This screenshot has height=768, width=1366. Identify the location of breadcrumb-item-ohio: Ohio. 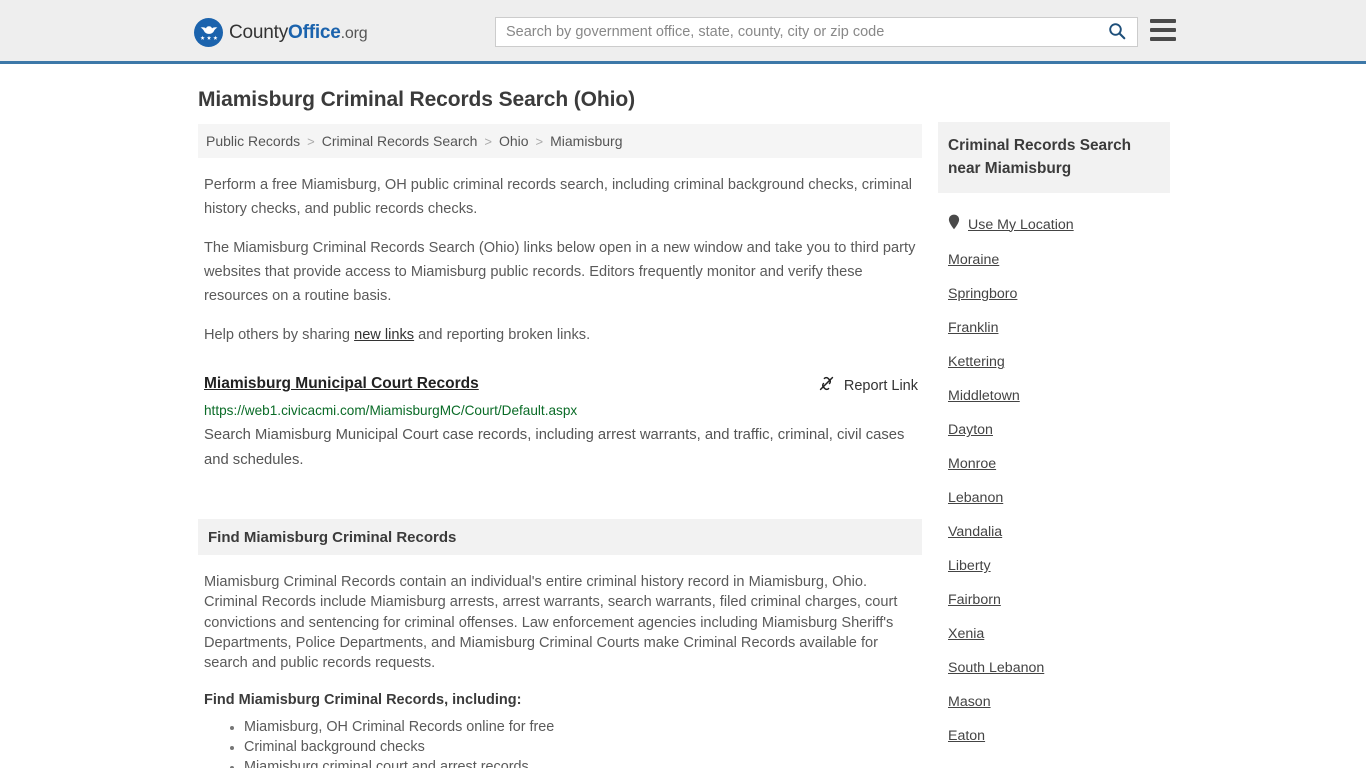
(514, 141).